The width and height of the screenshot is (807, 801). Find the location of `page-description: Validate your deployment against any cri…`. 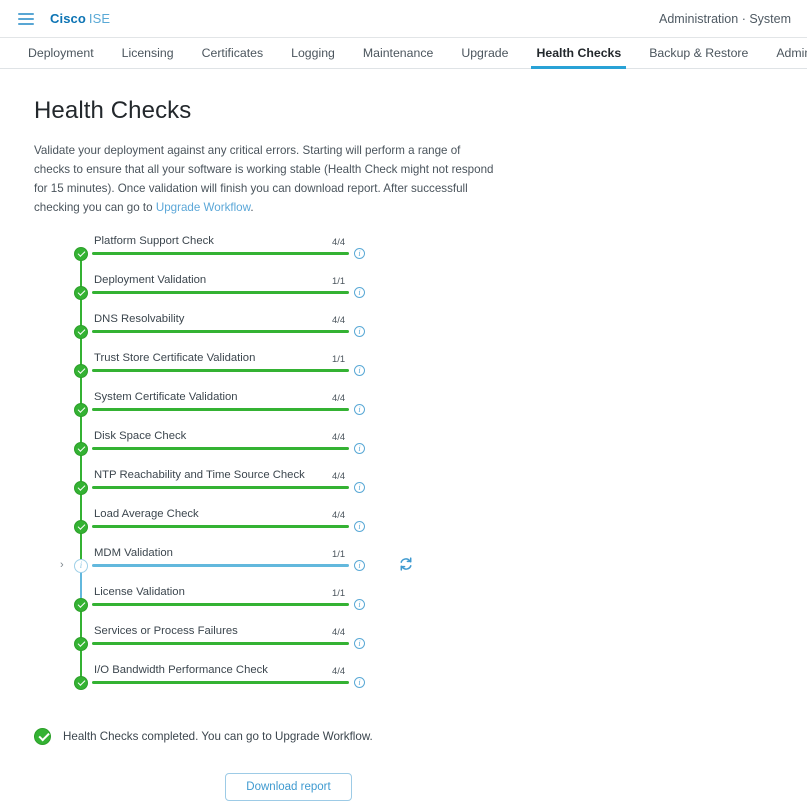

page-description: Validate your deployment against any cri… is located at coordinates (265, 179).